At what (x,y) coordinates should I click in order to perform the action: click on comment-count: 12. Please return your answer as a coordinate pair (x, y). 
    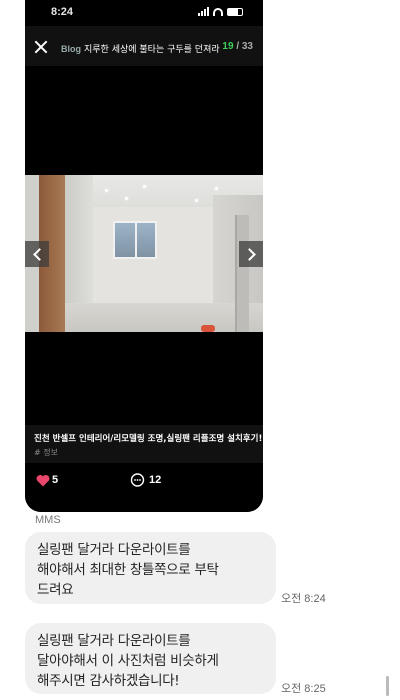
    Looking at the image, I should click on (155, 480).